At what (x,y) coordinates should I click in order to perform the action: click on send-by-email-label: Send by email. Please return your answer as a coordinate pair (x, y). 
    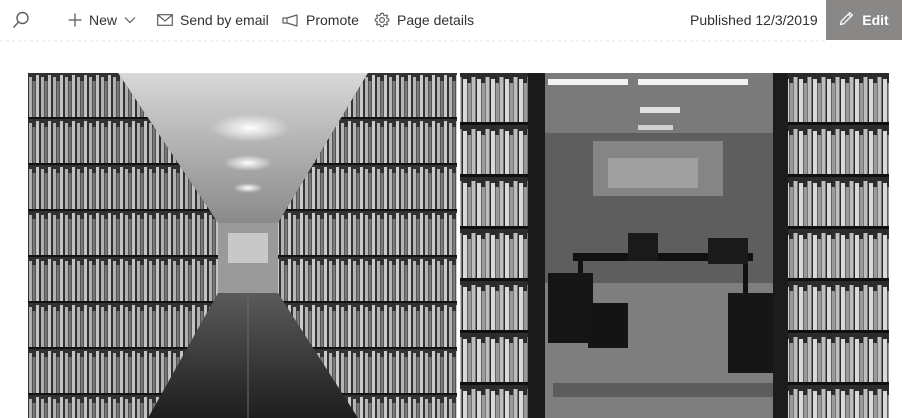
    Looking at the image, I should click on (224, 20).